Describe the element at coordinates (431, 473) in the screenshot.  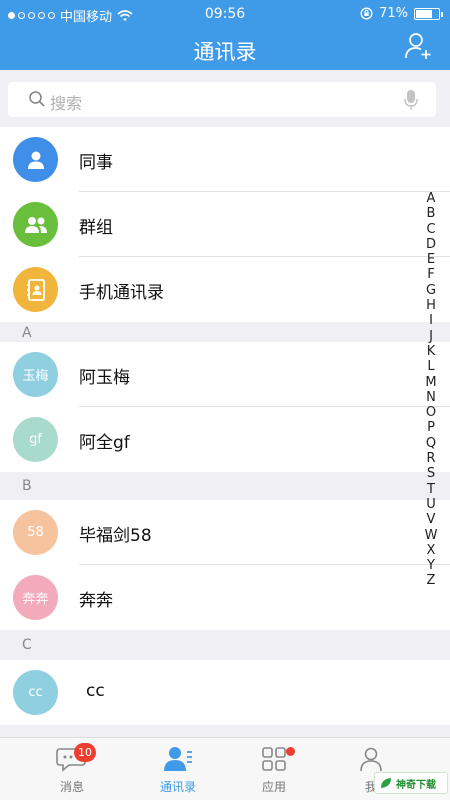
I see `index-letter-s: S` at that location.